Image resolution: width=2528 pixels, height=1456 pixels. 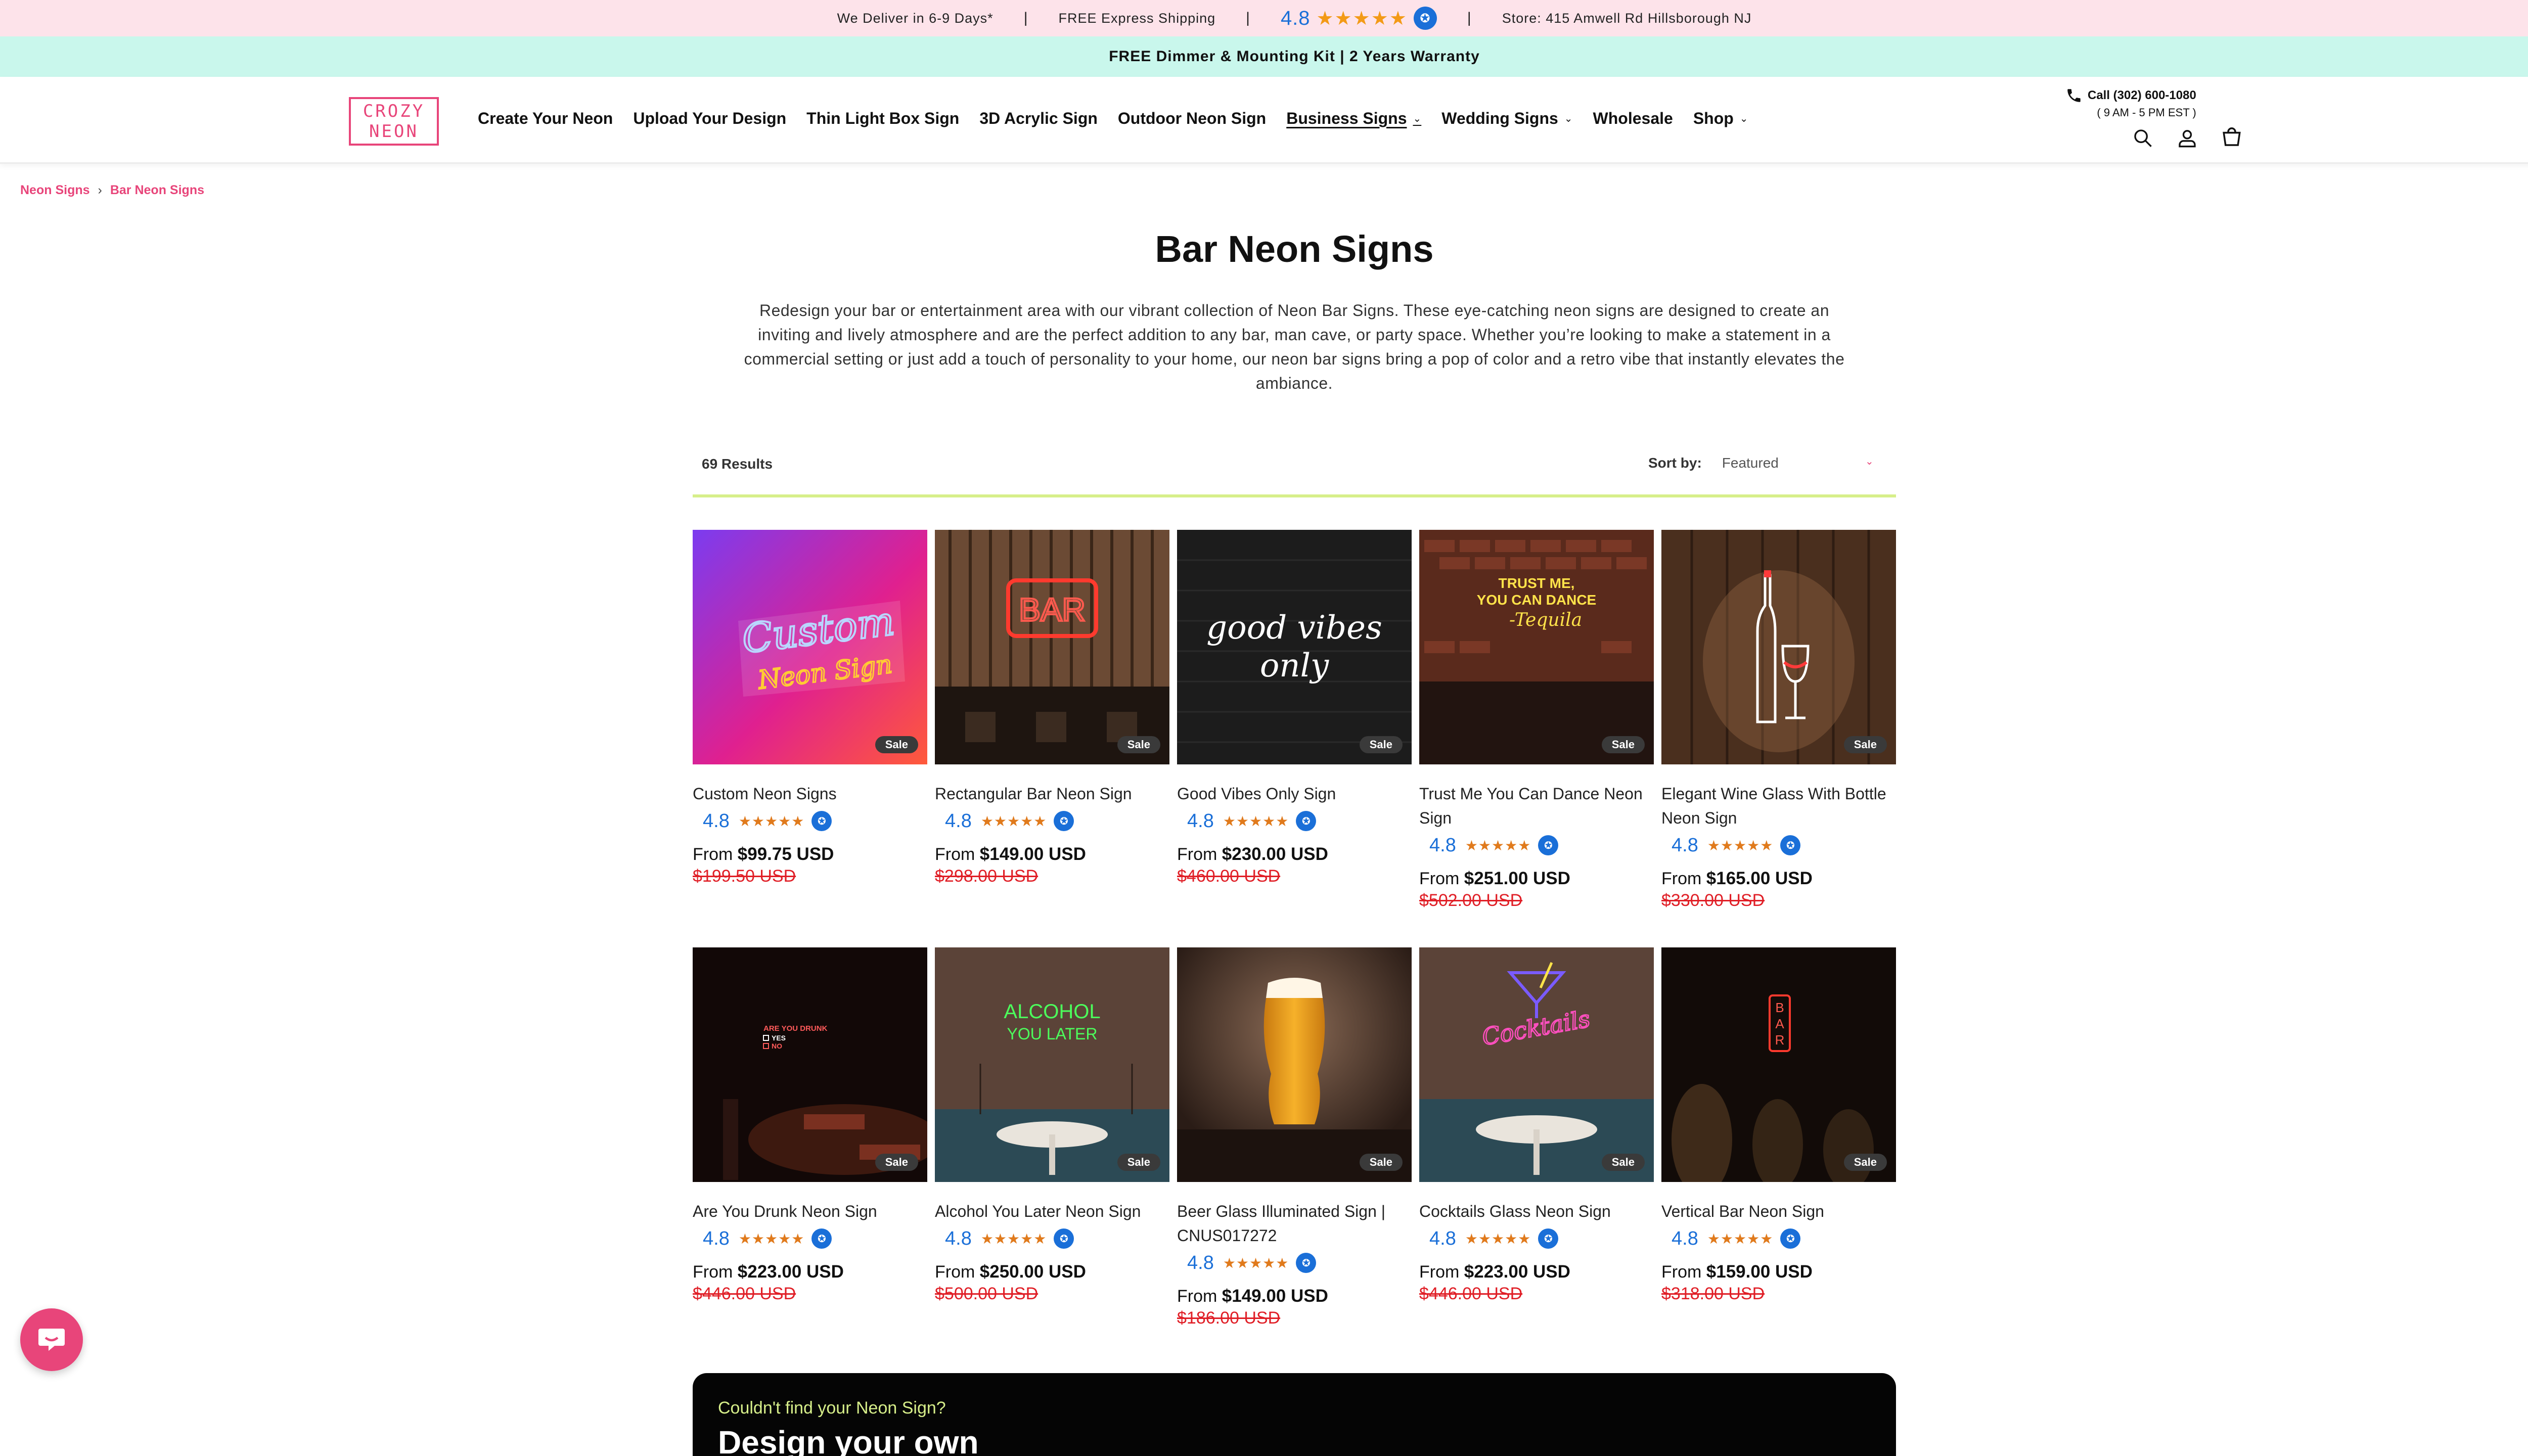 What do you see at coordinates (1721, 118) in the screenshot?
I see `nav-shop: Shop ⌄` at bounding box center [1721, 118].